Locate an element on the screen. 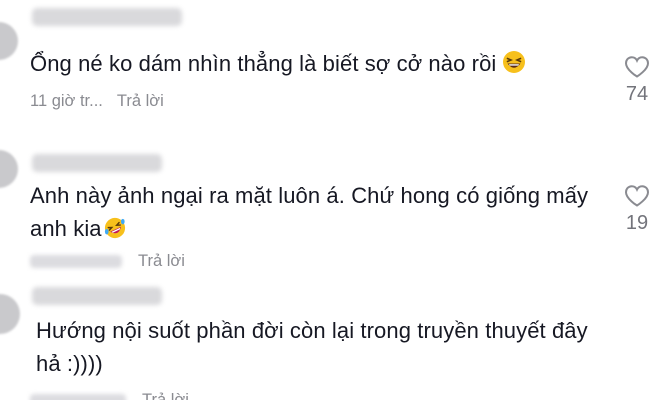  grinning-squinting-face-icon is located at coordinates (514, 66).